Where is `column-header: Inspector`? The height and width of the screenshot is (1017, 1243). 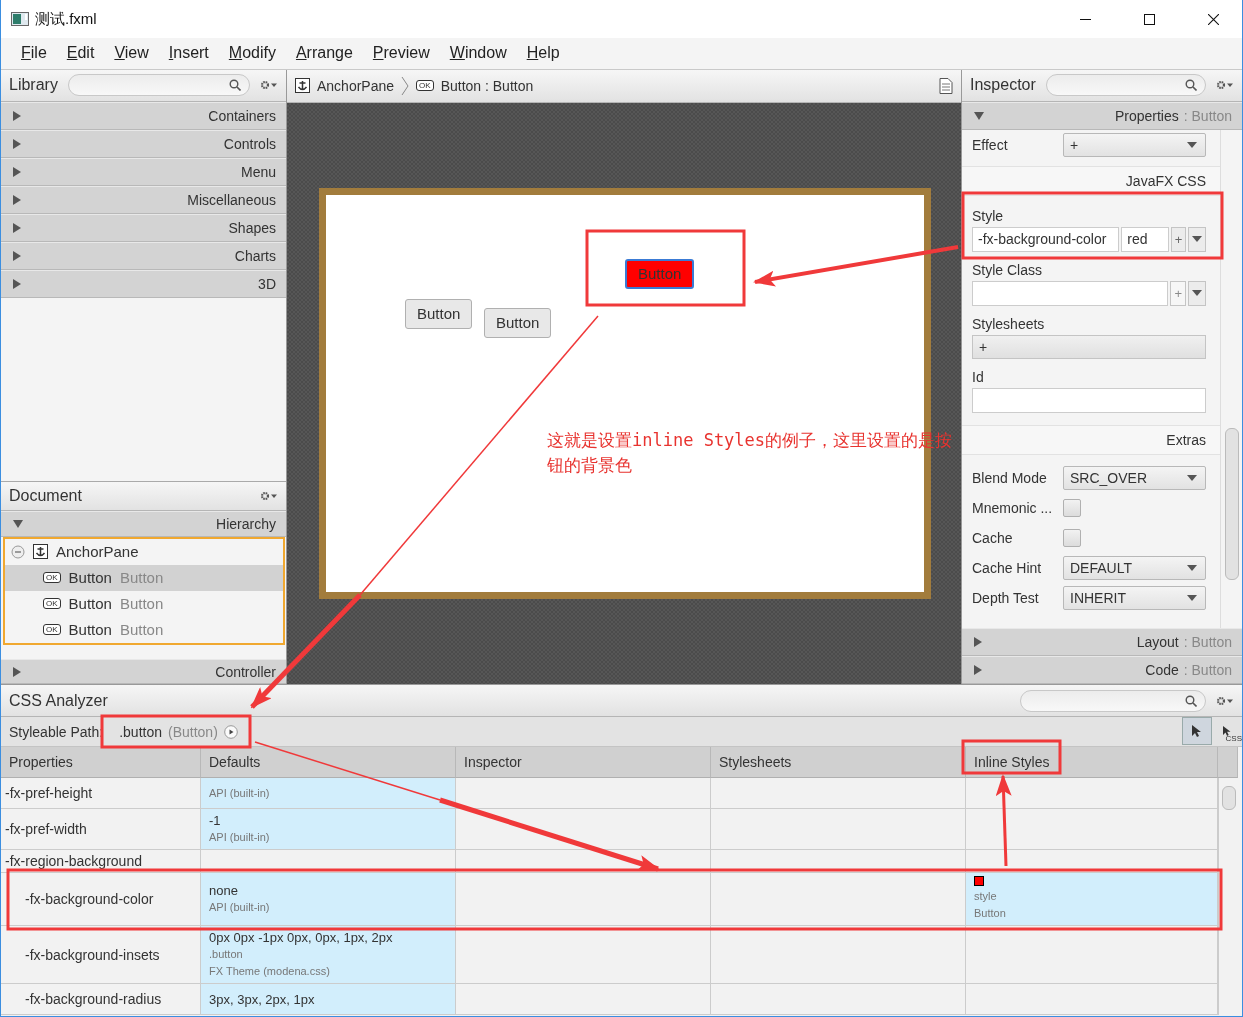
column-header: Inspector is located at coordinates (583, 763).